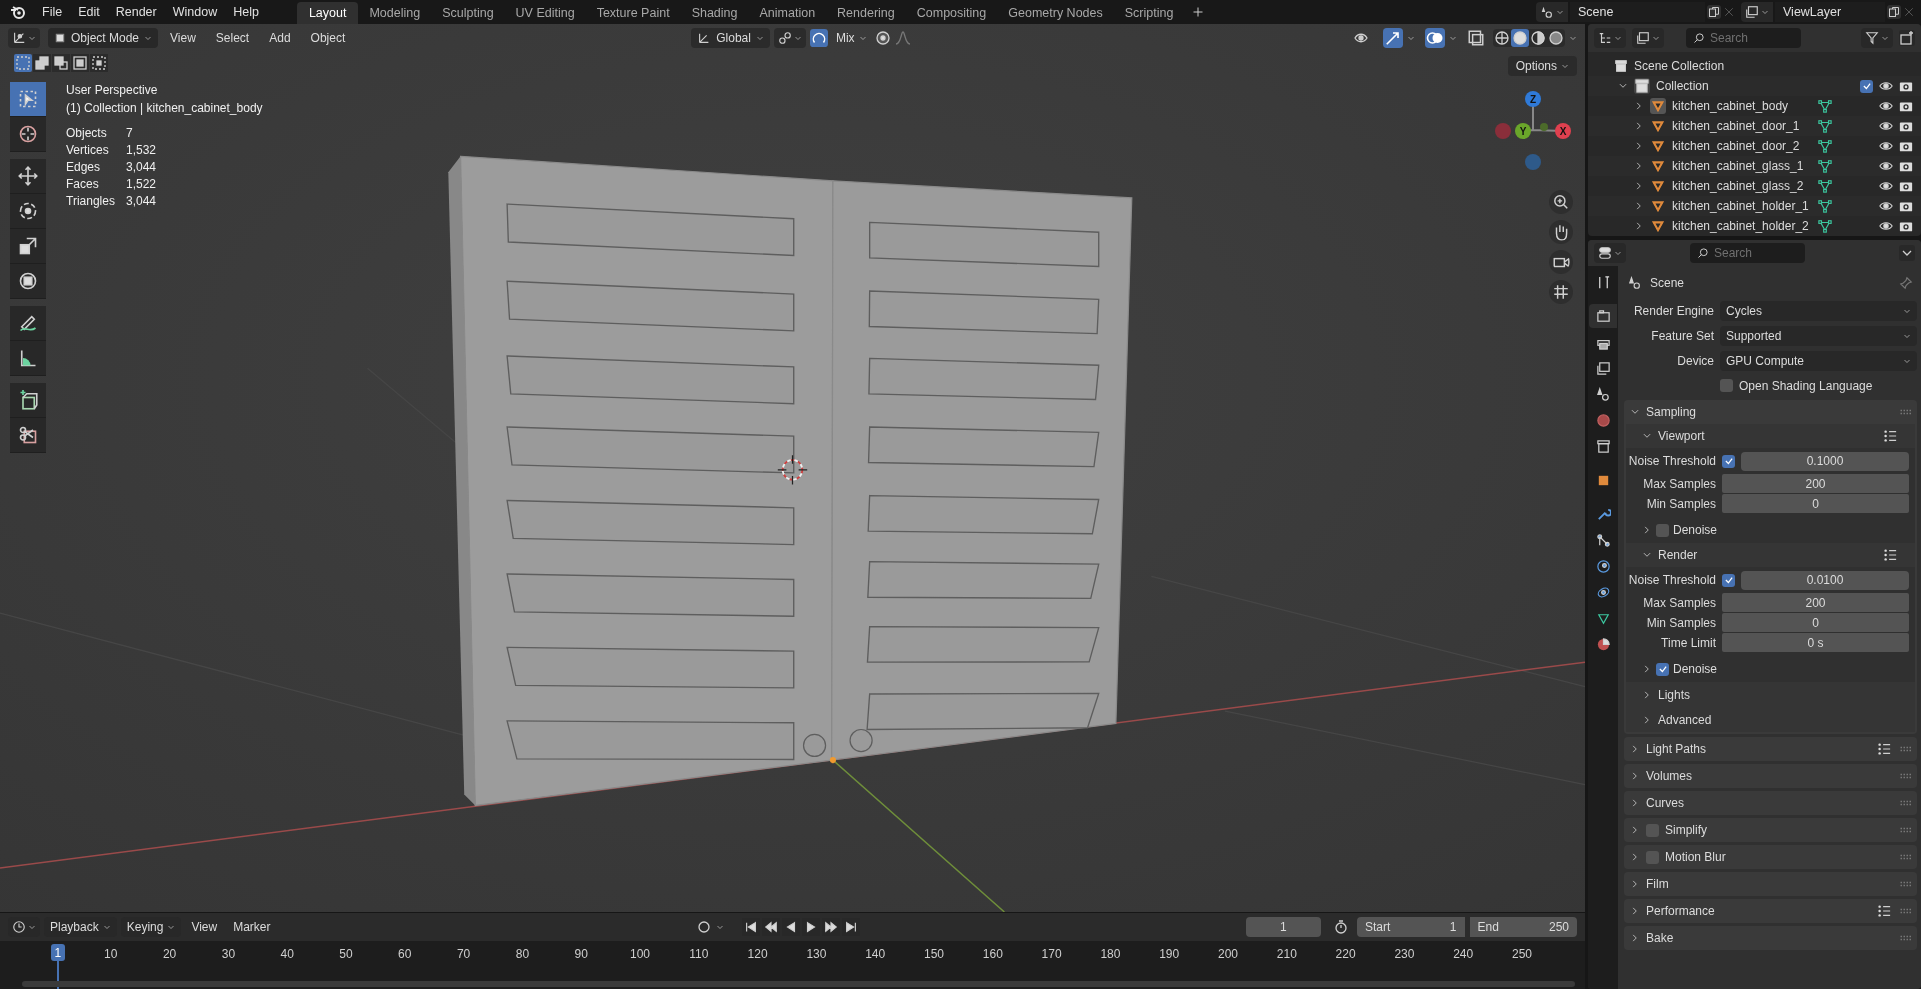  Describe the element at coordinates (246, 12) in the screenshot. I see `menu-item: Help` at that location.